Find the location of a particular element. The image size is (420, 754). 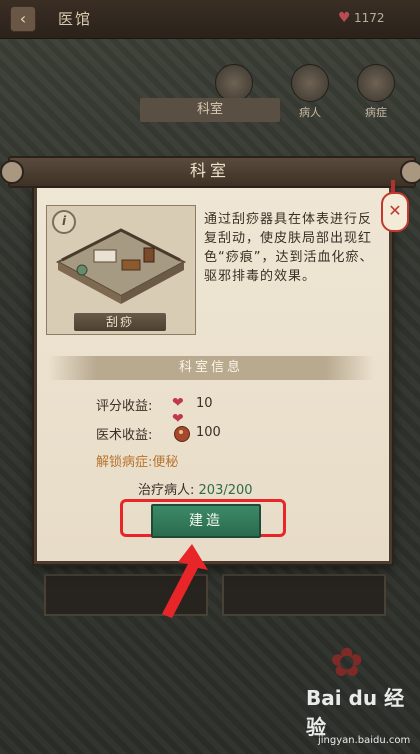

slot-right is located at coordinates (304, 595).